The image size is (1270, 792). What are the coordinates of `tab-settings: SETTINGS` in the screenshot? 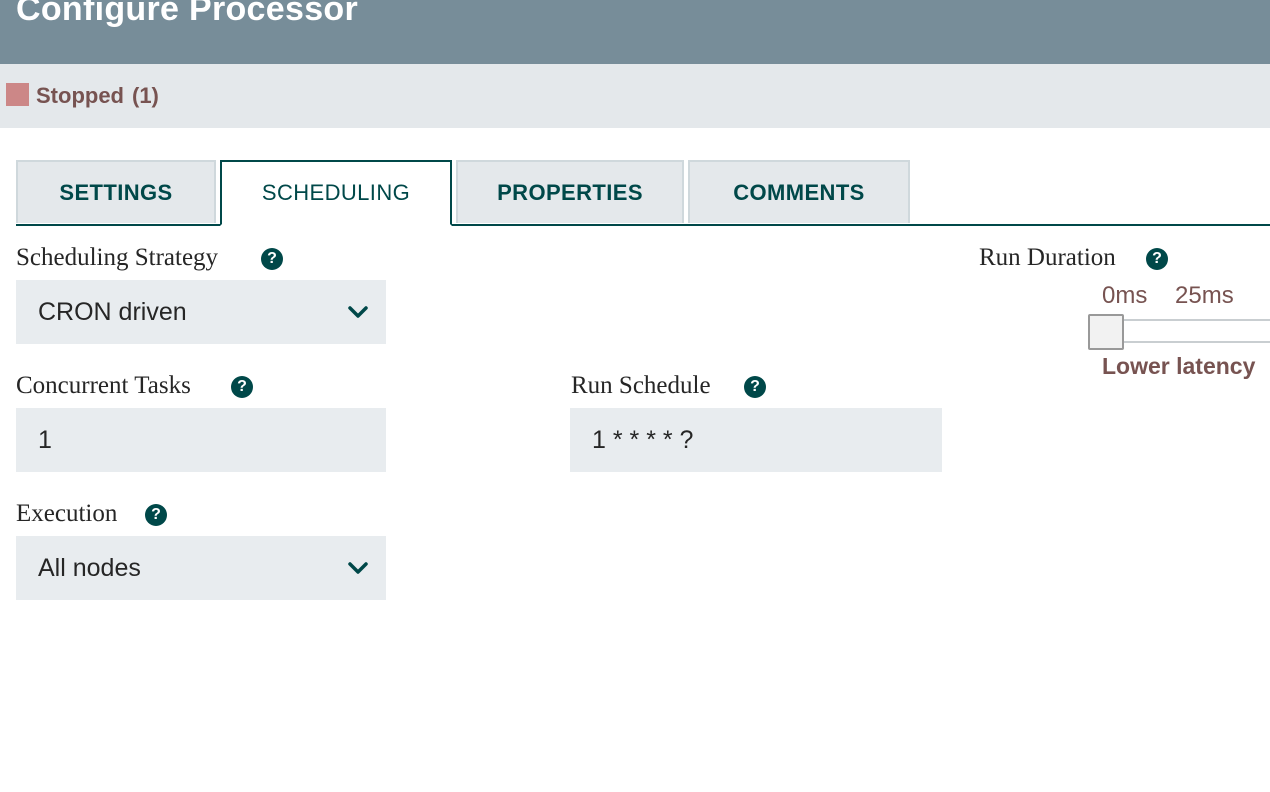 It's located at (116, 191).